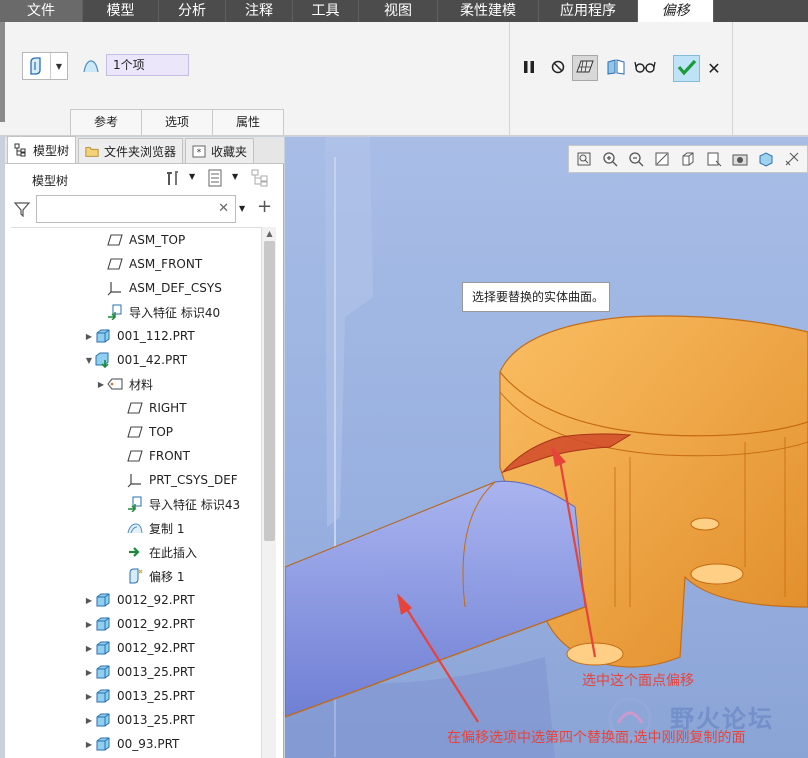 The width and height of the screenshot is (808, 758). What do you see at coordinates (636, 159) in the screenshot?
I see `zoom-out-icon` at bounding box center [636, 159].